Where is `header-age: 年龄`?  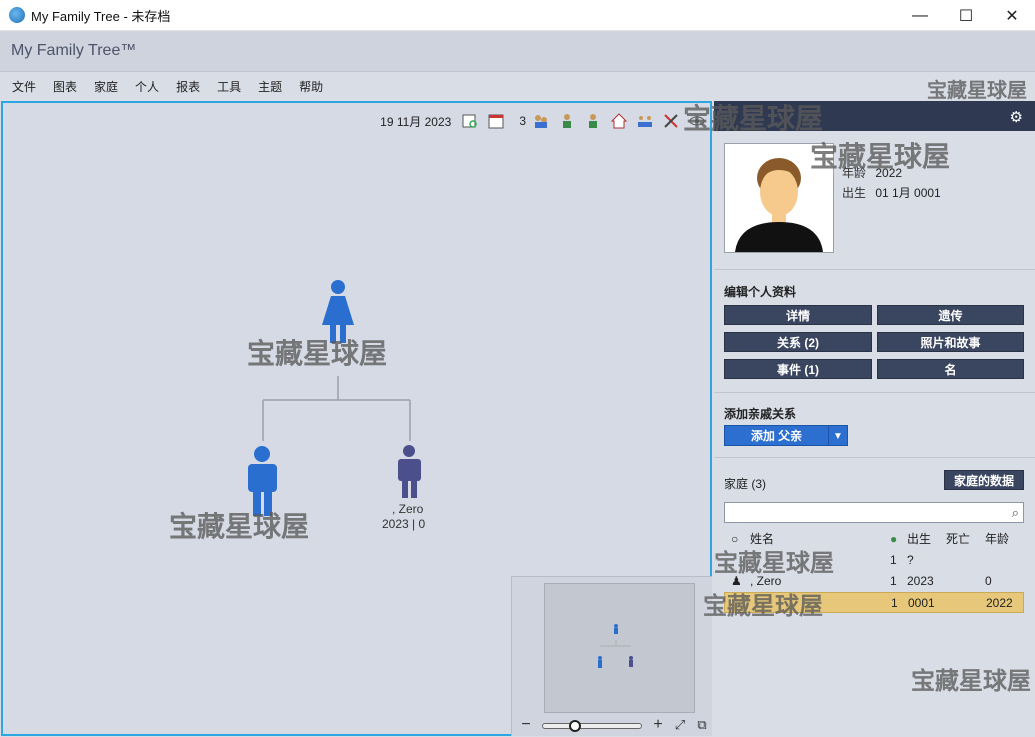 header-age: 年龄 is located at coordinates (997, 539).